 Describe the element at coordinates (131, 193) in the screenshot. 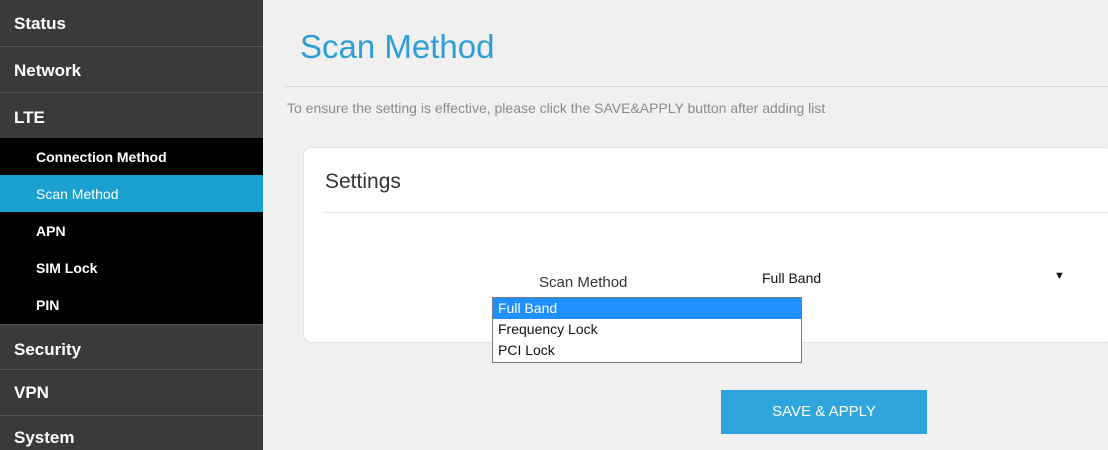

I see `submenu-item-scan-method: Scan Method` at that location.